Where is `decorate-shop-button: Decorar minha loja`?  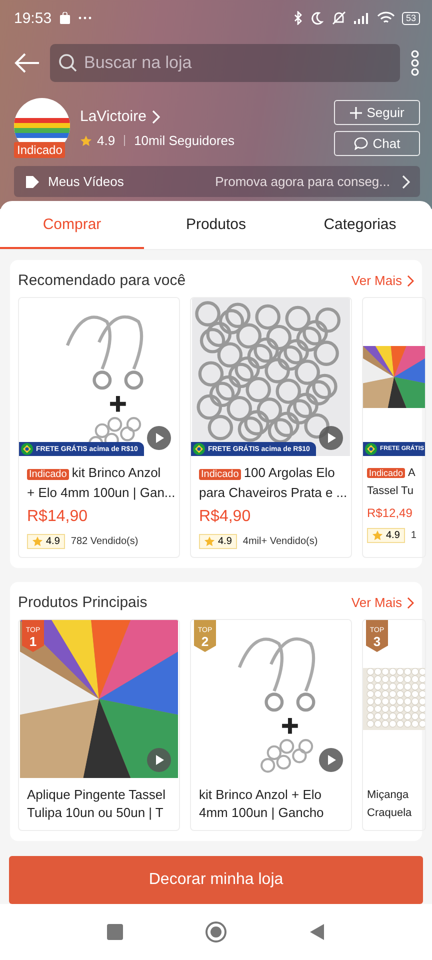 decorate-shop-button: Decorar minha loja is located at coordinates (216, 880).